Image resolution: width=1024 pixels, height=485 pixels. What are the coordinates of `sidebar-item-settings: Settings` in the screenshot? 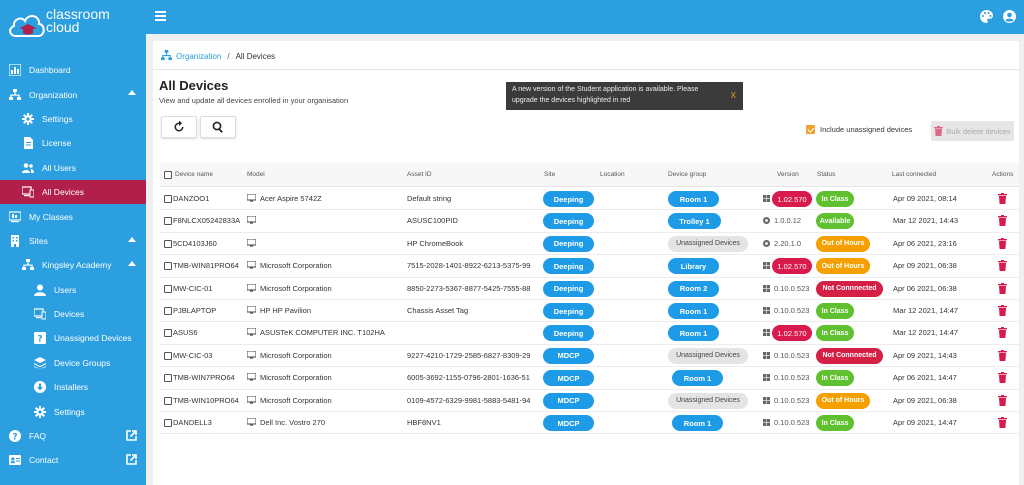 It's located at (73, 119).